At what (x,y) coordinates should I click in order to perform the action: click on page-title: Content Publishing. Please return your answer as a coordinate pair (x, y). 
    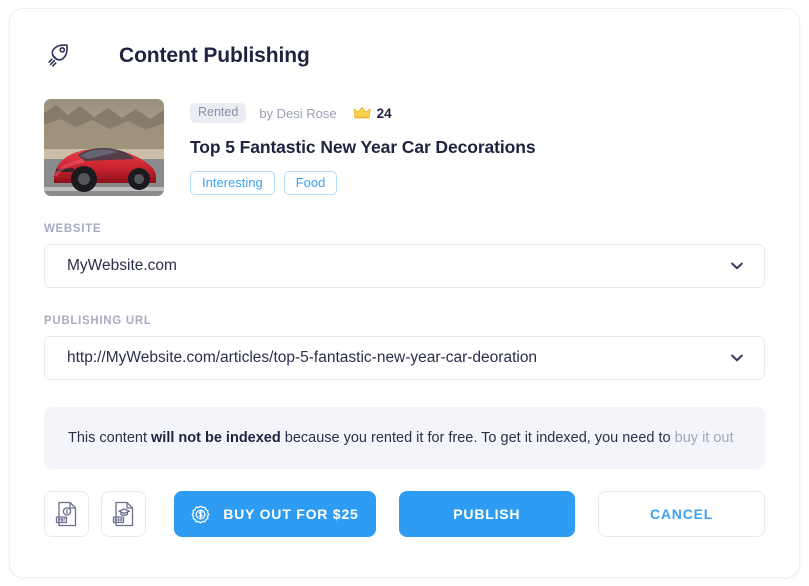
    Looking at the image, I should click on (214, 55).